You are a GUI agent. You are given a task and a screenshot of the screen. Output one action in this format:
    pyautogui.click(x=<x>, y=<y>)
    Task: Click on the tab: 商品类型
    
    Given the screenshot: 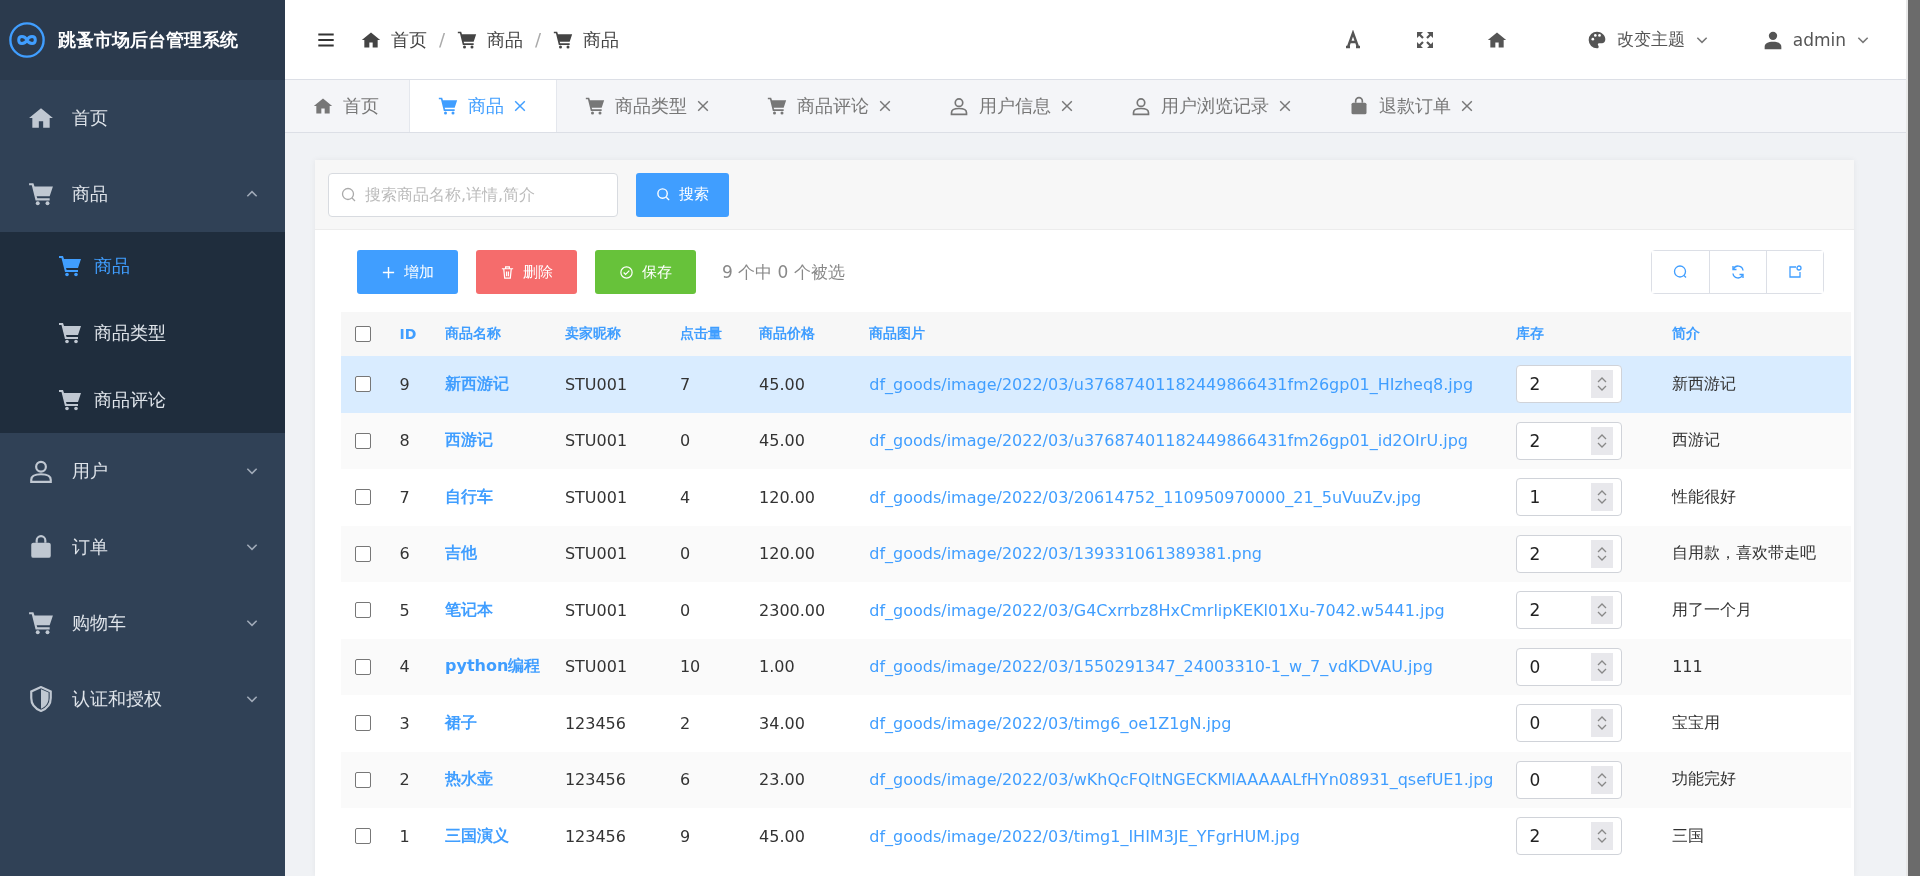 What is the action you would take?
    pyautogui.click(x=648, y=106)
    